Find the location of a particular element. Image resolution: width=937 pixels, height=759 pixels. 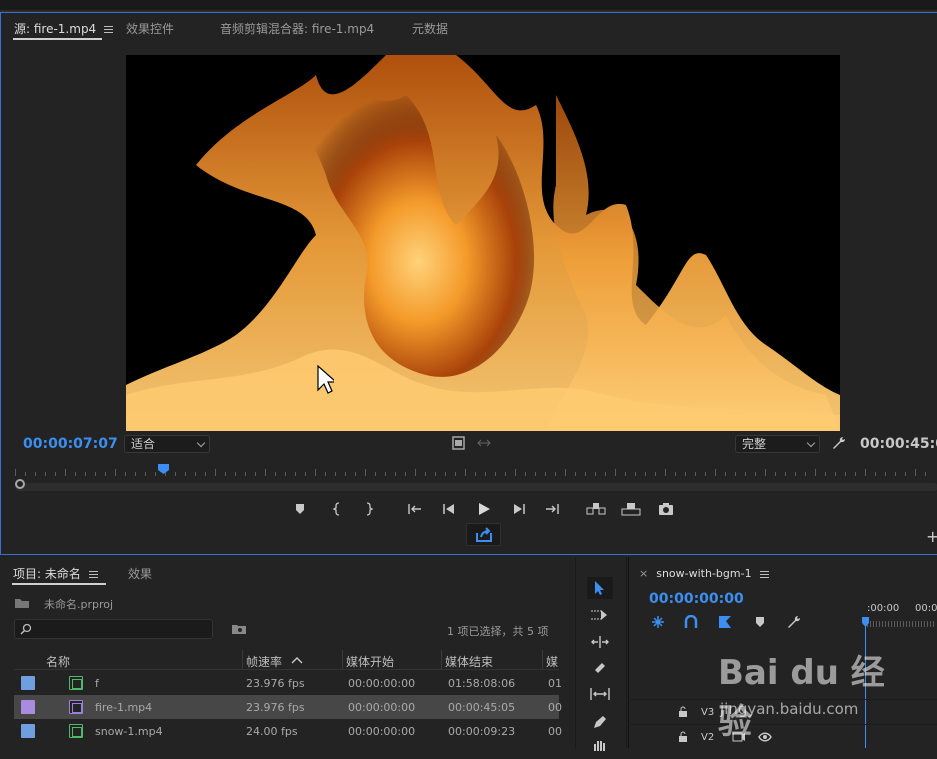

mark-in-icon is located at coordinates (337, 509).